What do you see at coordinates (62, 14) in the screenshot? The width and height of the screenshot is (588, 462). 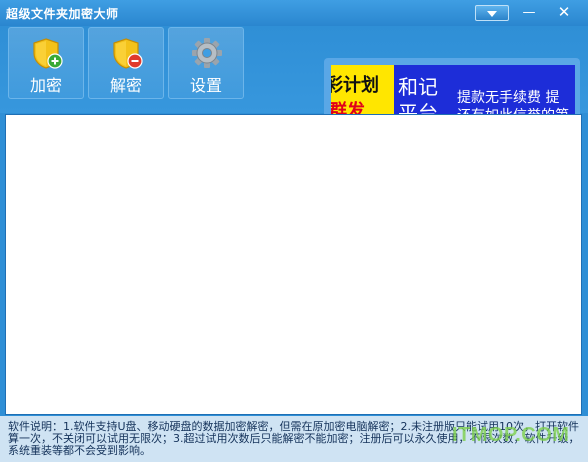 I see `window-title: 超级文件夹加密大师` at bounding box center [62, 14].